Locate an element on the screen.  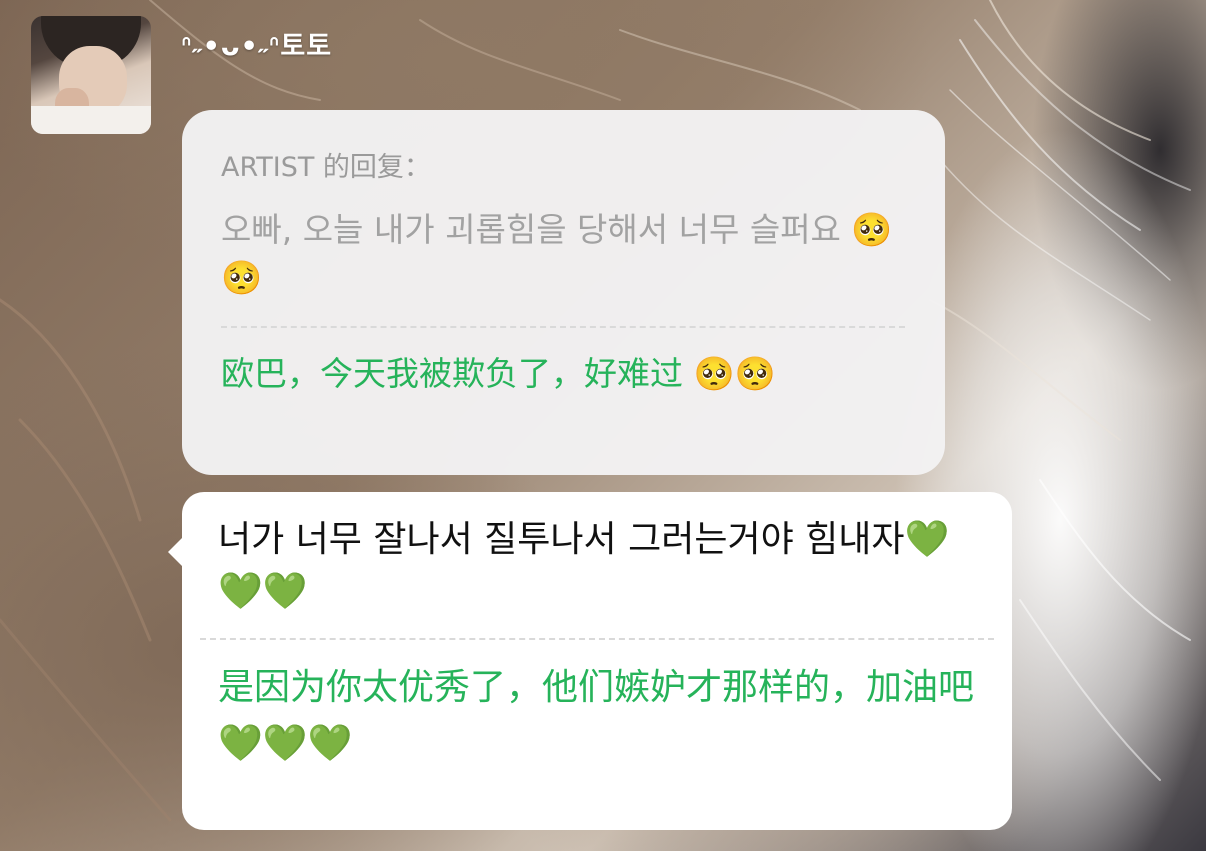
reply-header: ARTIST 的回复： is located at coordinates (326, 167).